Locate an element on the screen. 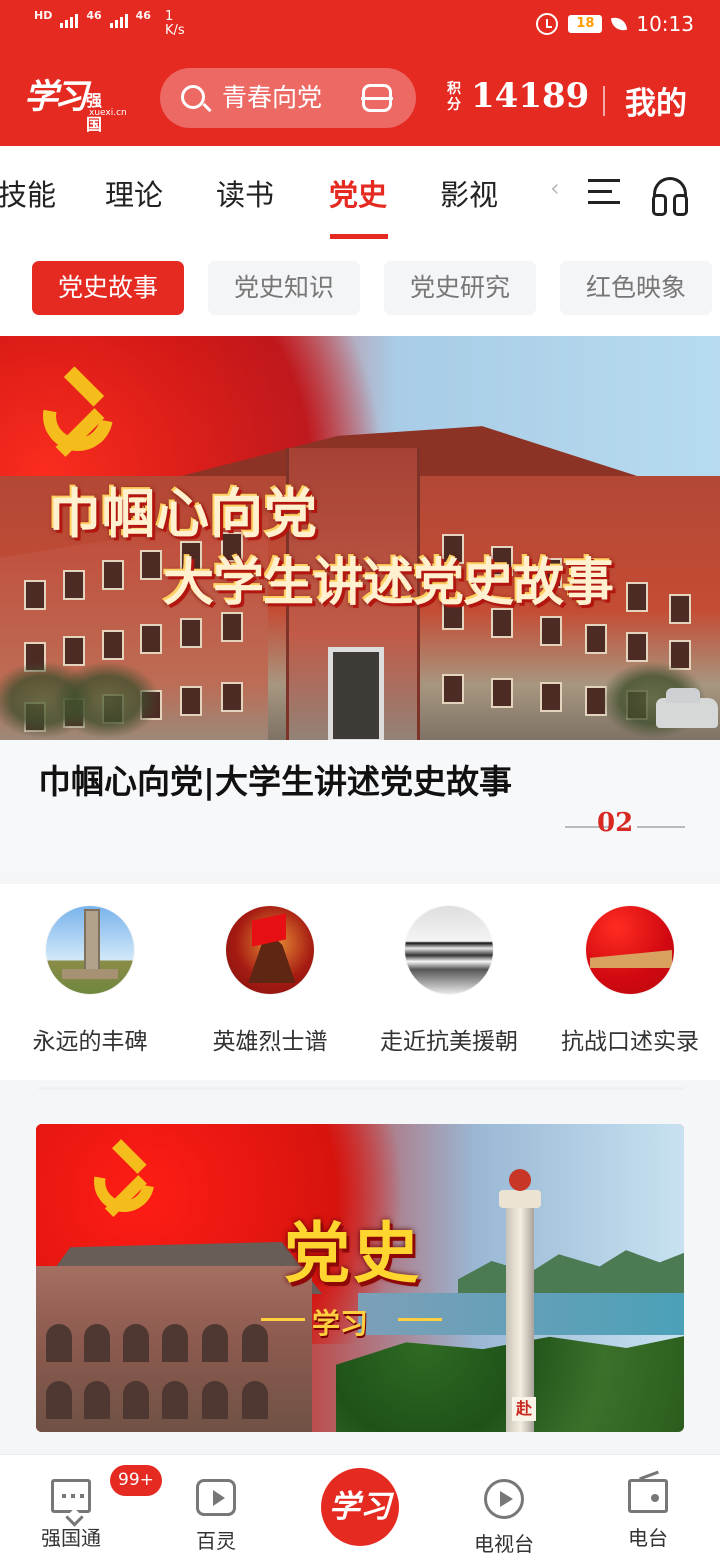  network-speed: 1 K/s is located at coordinates (174, 23).